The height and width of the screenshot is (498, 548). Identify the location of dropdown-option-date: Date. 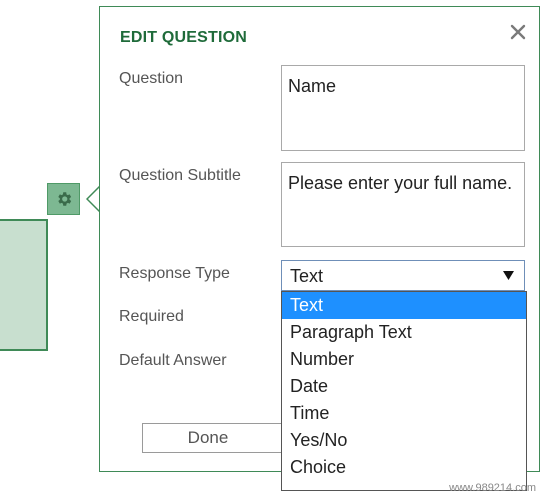
(404, 386).